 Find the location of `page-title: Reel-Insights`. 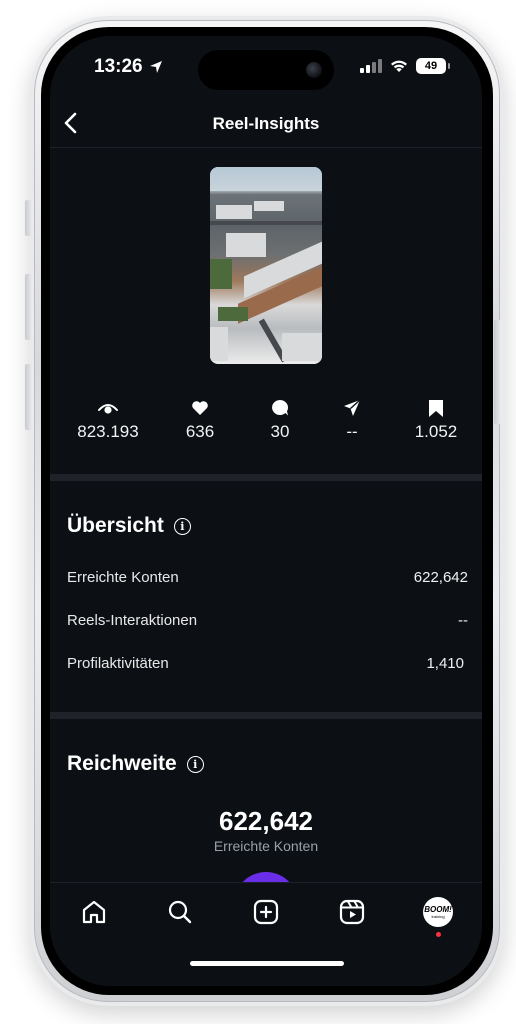

page-title: Reel-Insights is located at coordinates (266, 123).